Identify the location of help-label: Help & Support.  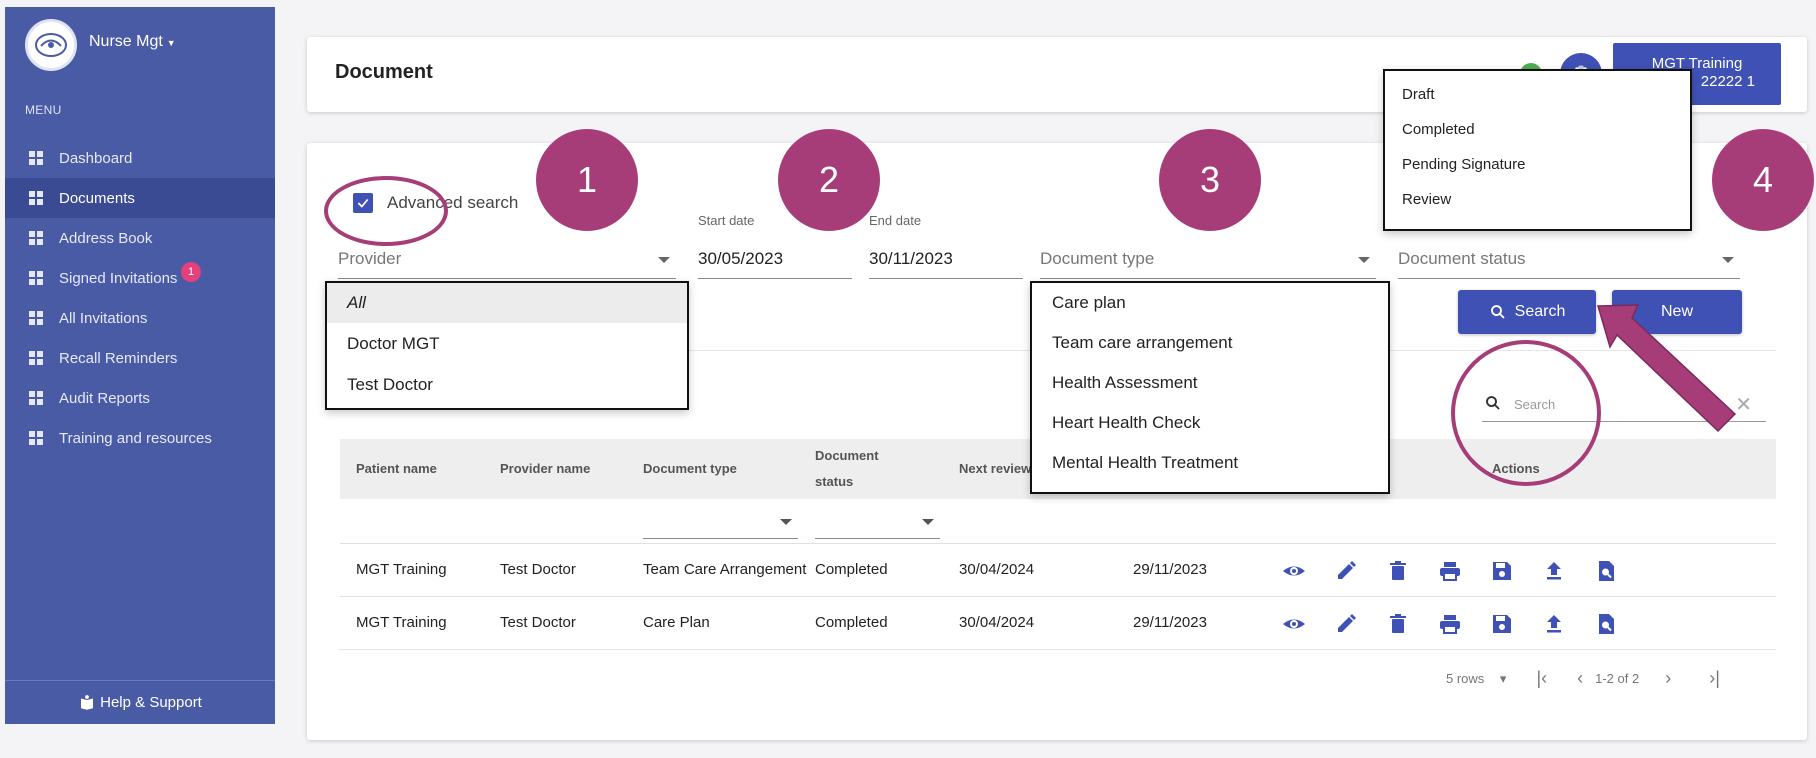
(151, 702).